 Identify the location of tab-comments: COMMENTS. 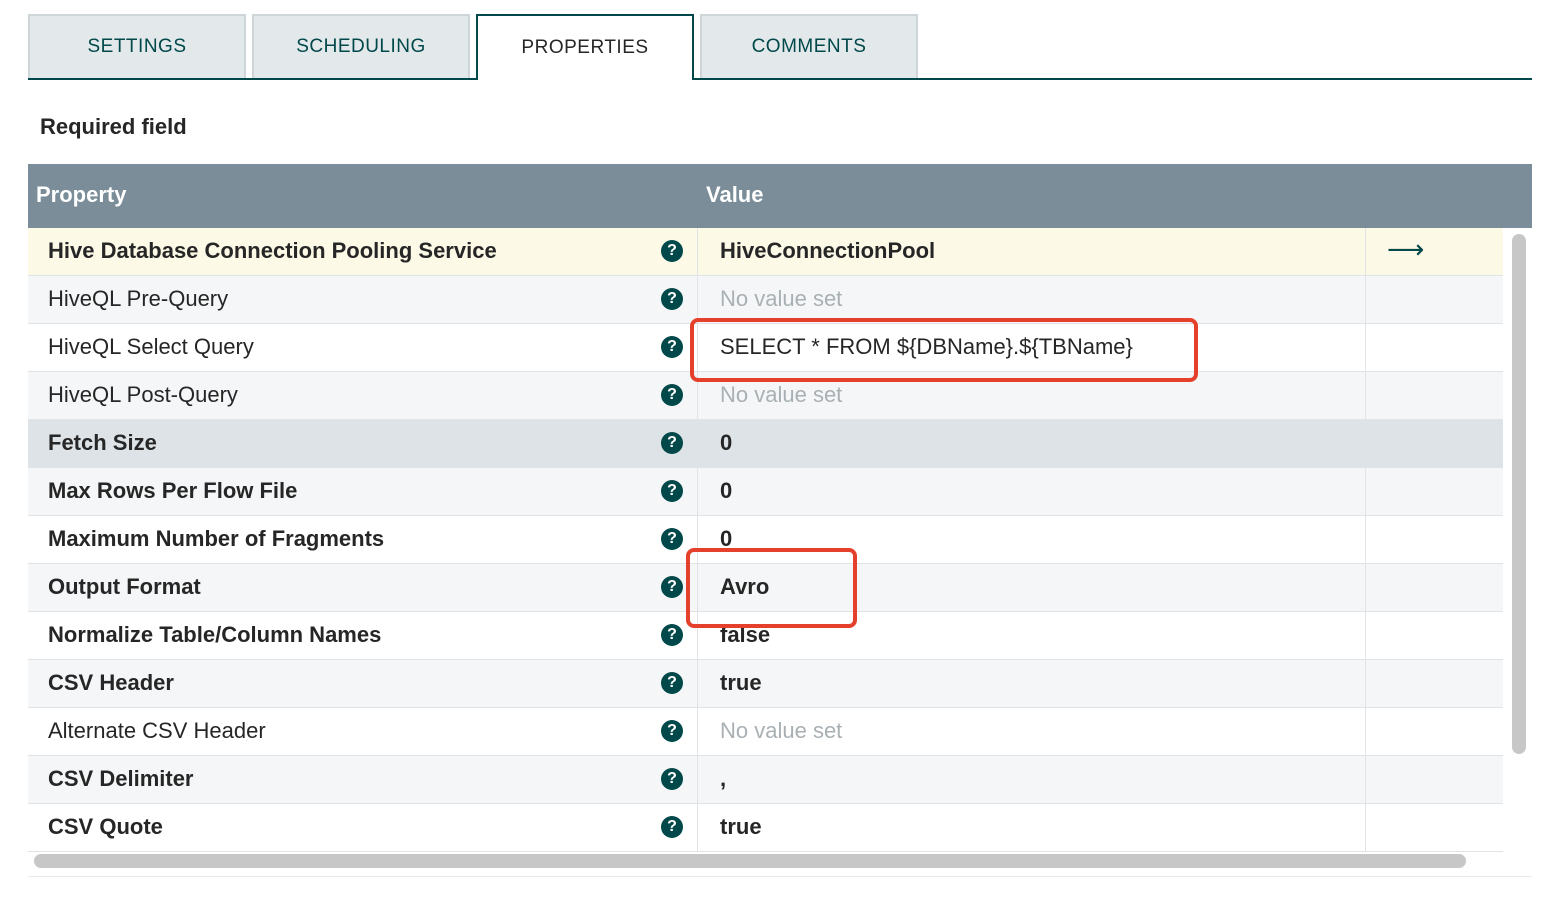
(809, 46).